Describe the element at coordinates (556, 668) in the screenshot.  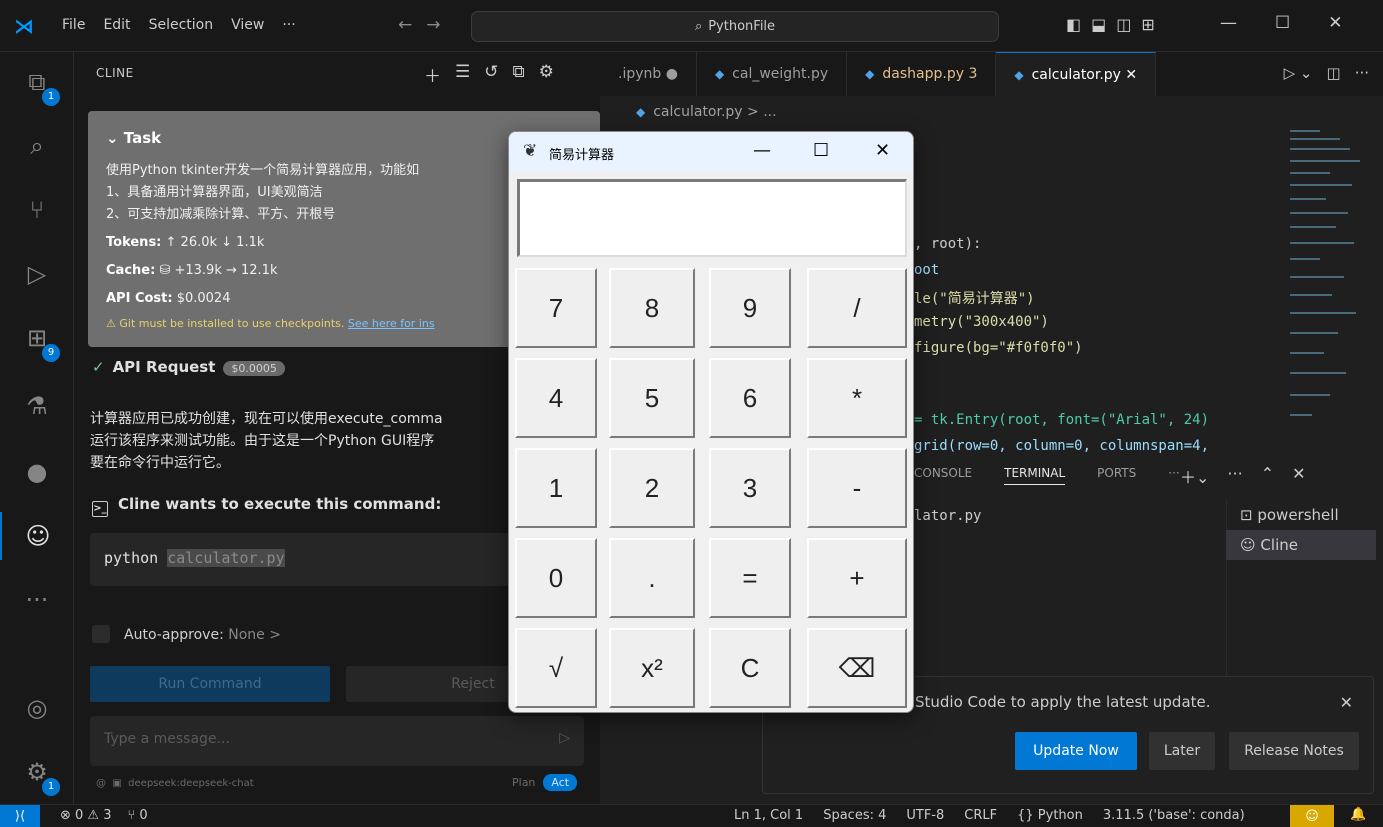
I see `key-sqrt: √` at that location.